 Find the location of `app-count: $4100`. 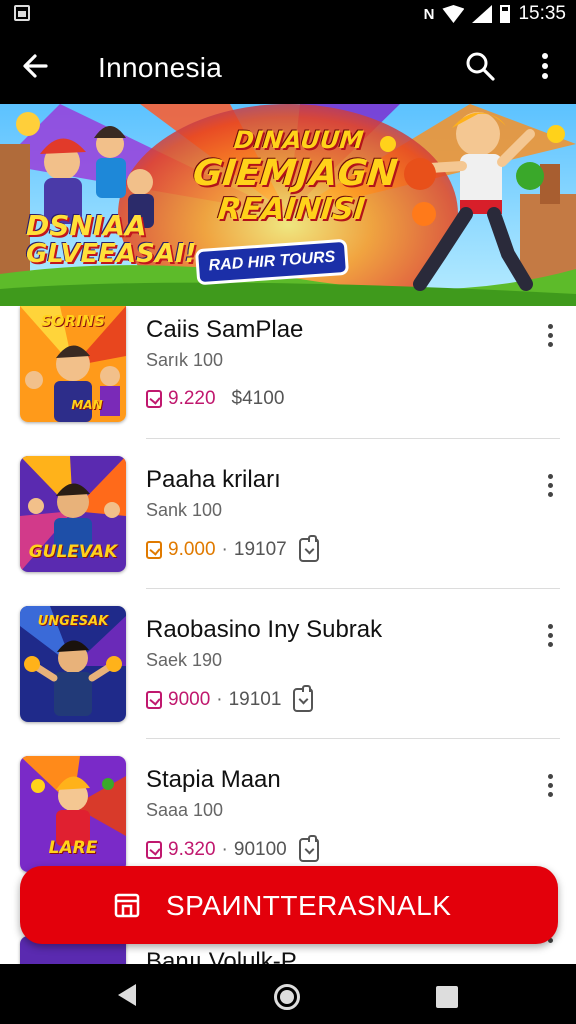

app-count: $4100 is located at coordinates (258, 398).